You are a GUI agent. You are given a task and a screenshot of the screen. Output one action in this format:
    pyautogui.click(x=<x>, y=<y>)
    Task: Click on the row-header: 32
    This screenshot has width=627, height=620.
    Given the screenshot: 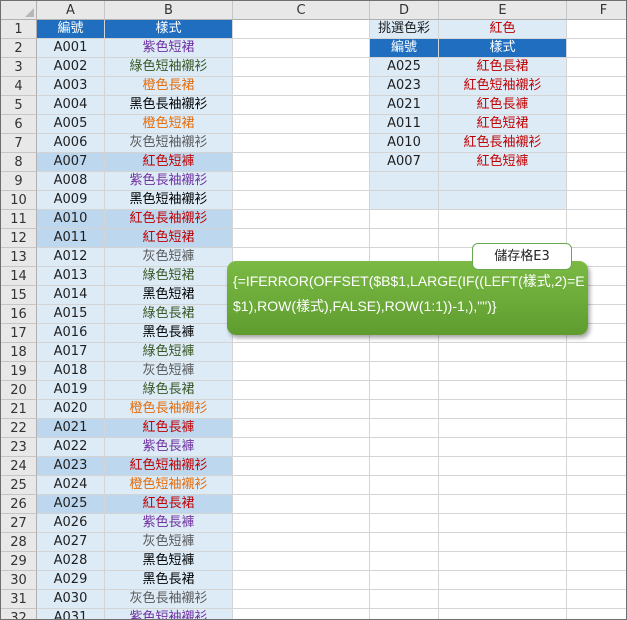 What is the action you would take?
    pyautogui.click(x=19, y=614)
    